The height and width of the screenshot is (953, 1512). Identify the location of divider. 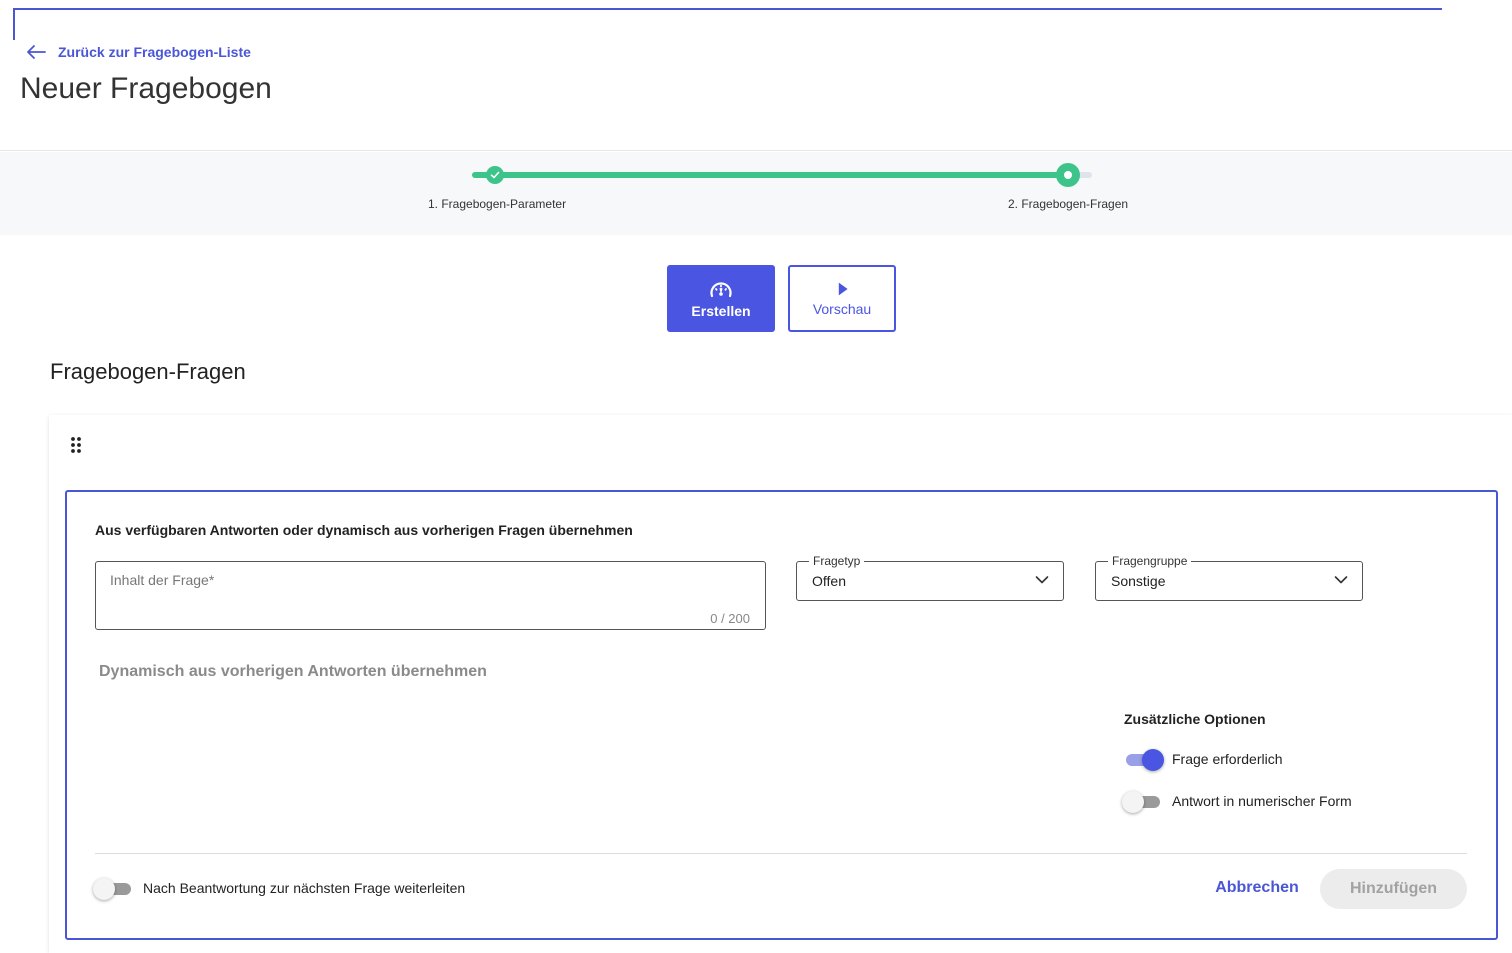
(781, 853).